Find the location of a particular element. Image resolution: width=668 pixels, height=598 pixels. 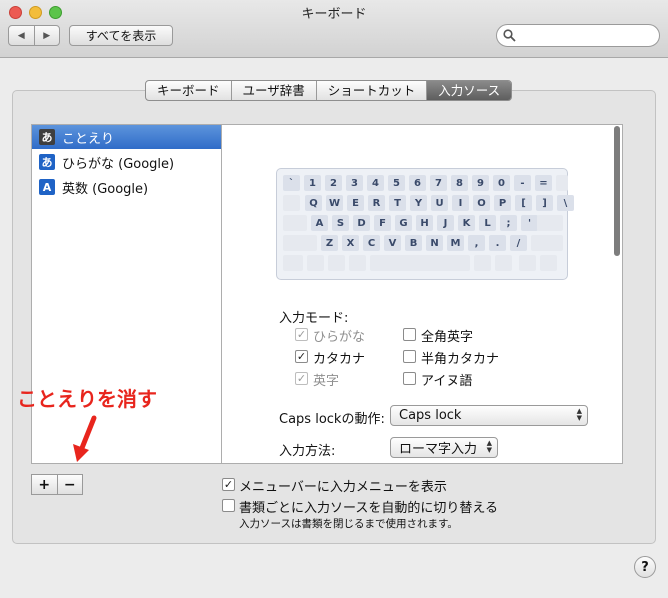

keyboard-key: V is located at coordinates (392, 243).